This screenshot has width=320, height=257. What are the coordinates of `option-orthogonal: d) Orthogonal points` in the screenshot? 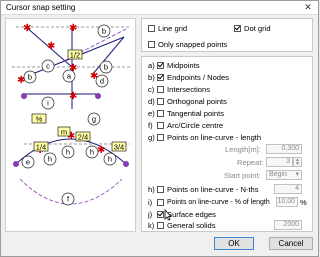 It's located at (187, 101).